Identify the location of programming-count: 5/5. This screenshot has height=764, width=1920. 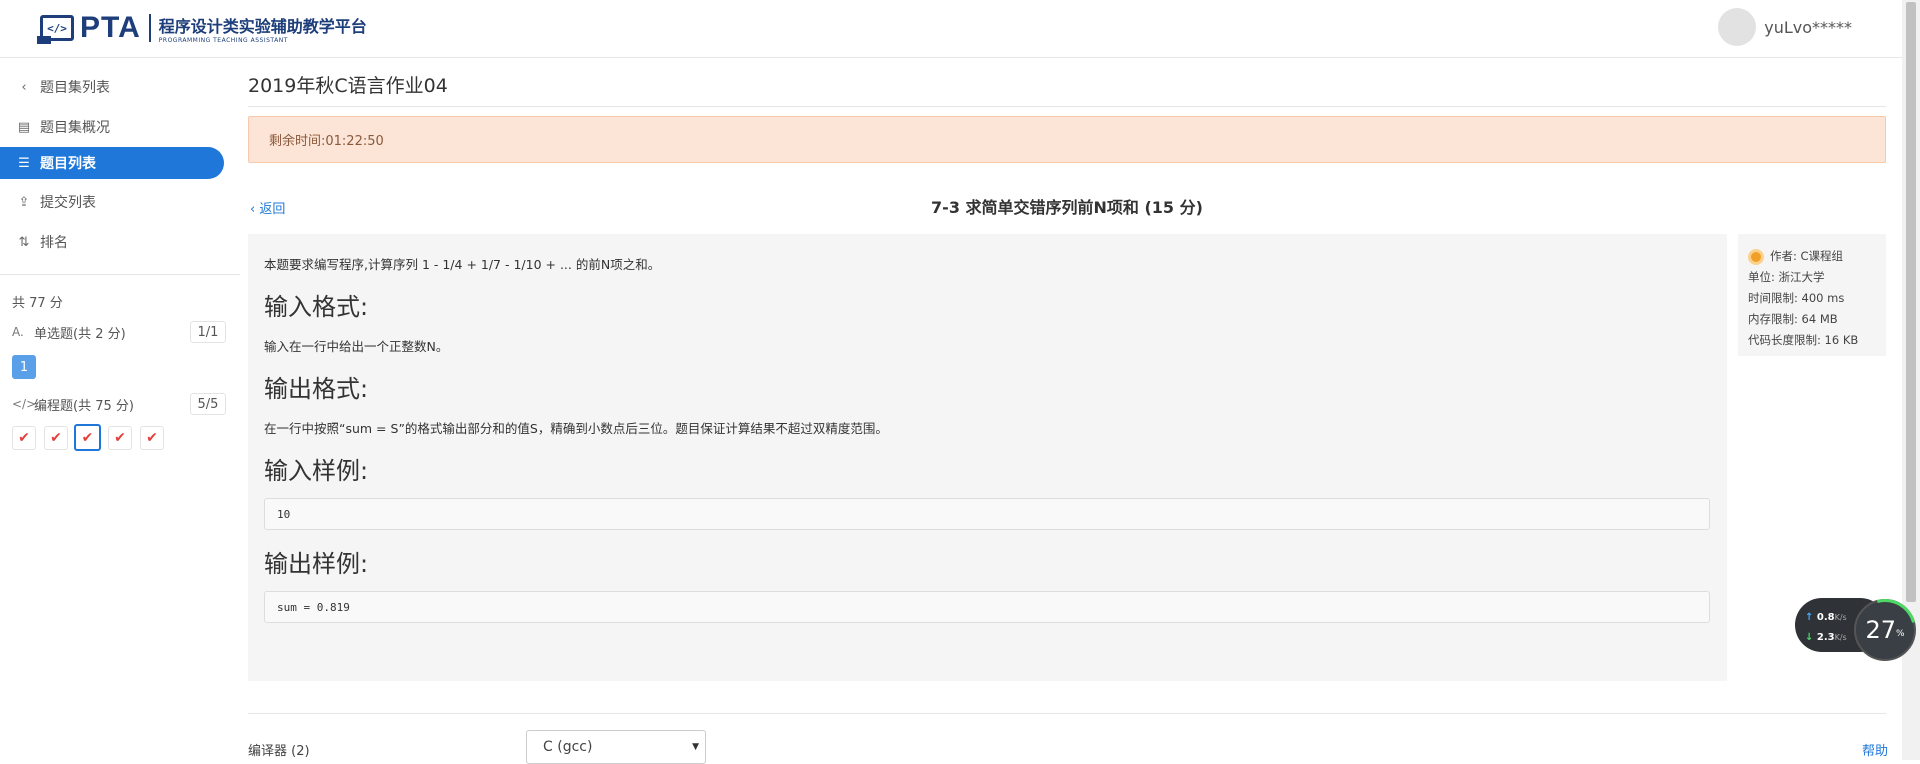
(208, 404).